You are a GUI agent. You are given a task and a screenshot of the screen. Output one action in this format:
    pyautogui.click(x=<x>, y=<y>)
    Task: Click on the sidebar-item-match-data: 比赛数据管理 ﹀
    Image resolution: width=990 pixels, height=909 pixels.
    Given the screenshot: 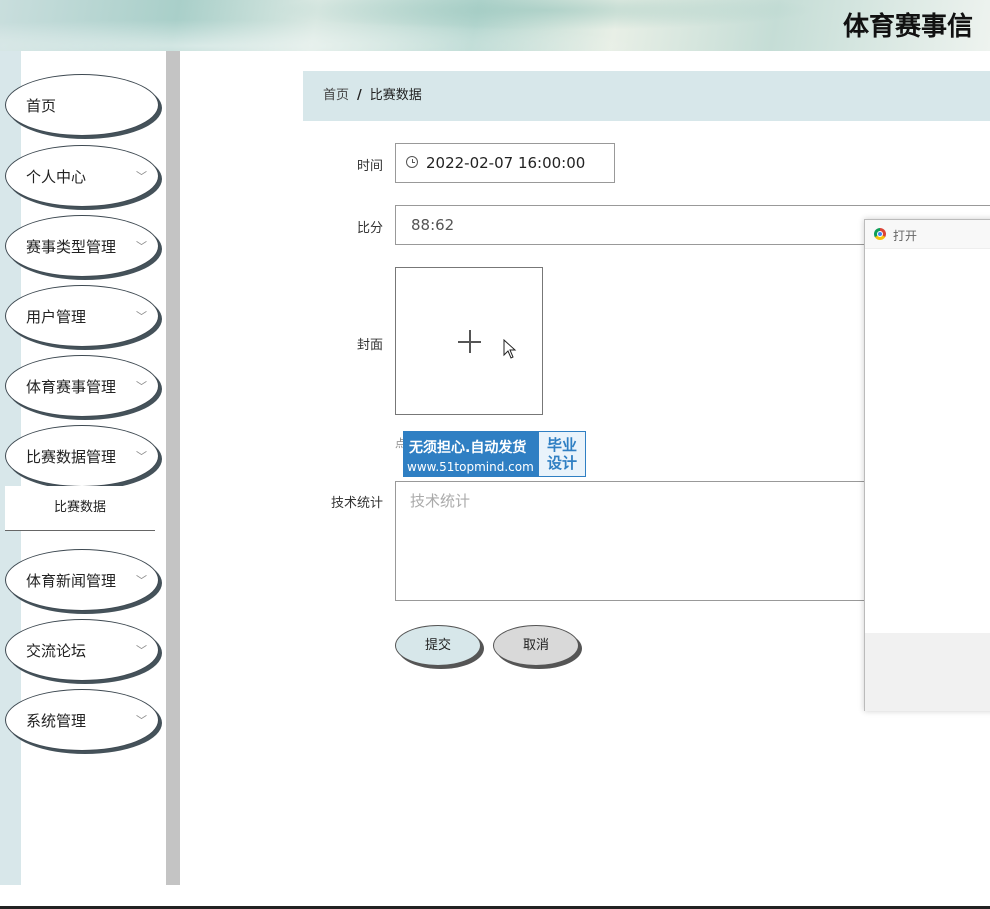 What is the action you would take?
    pyautogui.click(x=82, y=456)
    